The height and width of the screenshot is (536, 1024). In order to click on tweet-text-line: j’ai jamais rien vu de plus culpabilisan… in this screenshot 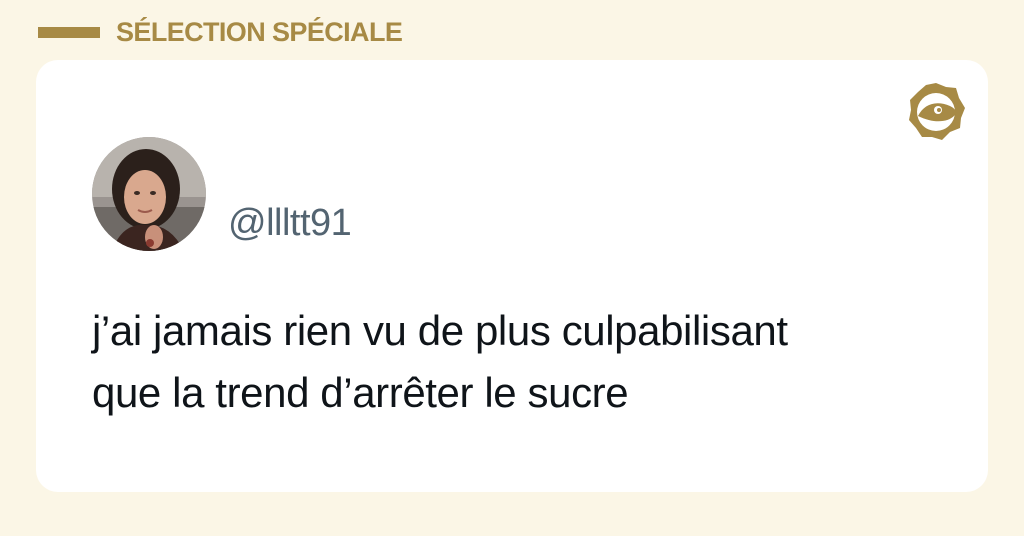, I will do `click(440, 330)`.